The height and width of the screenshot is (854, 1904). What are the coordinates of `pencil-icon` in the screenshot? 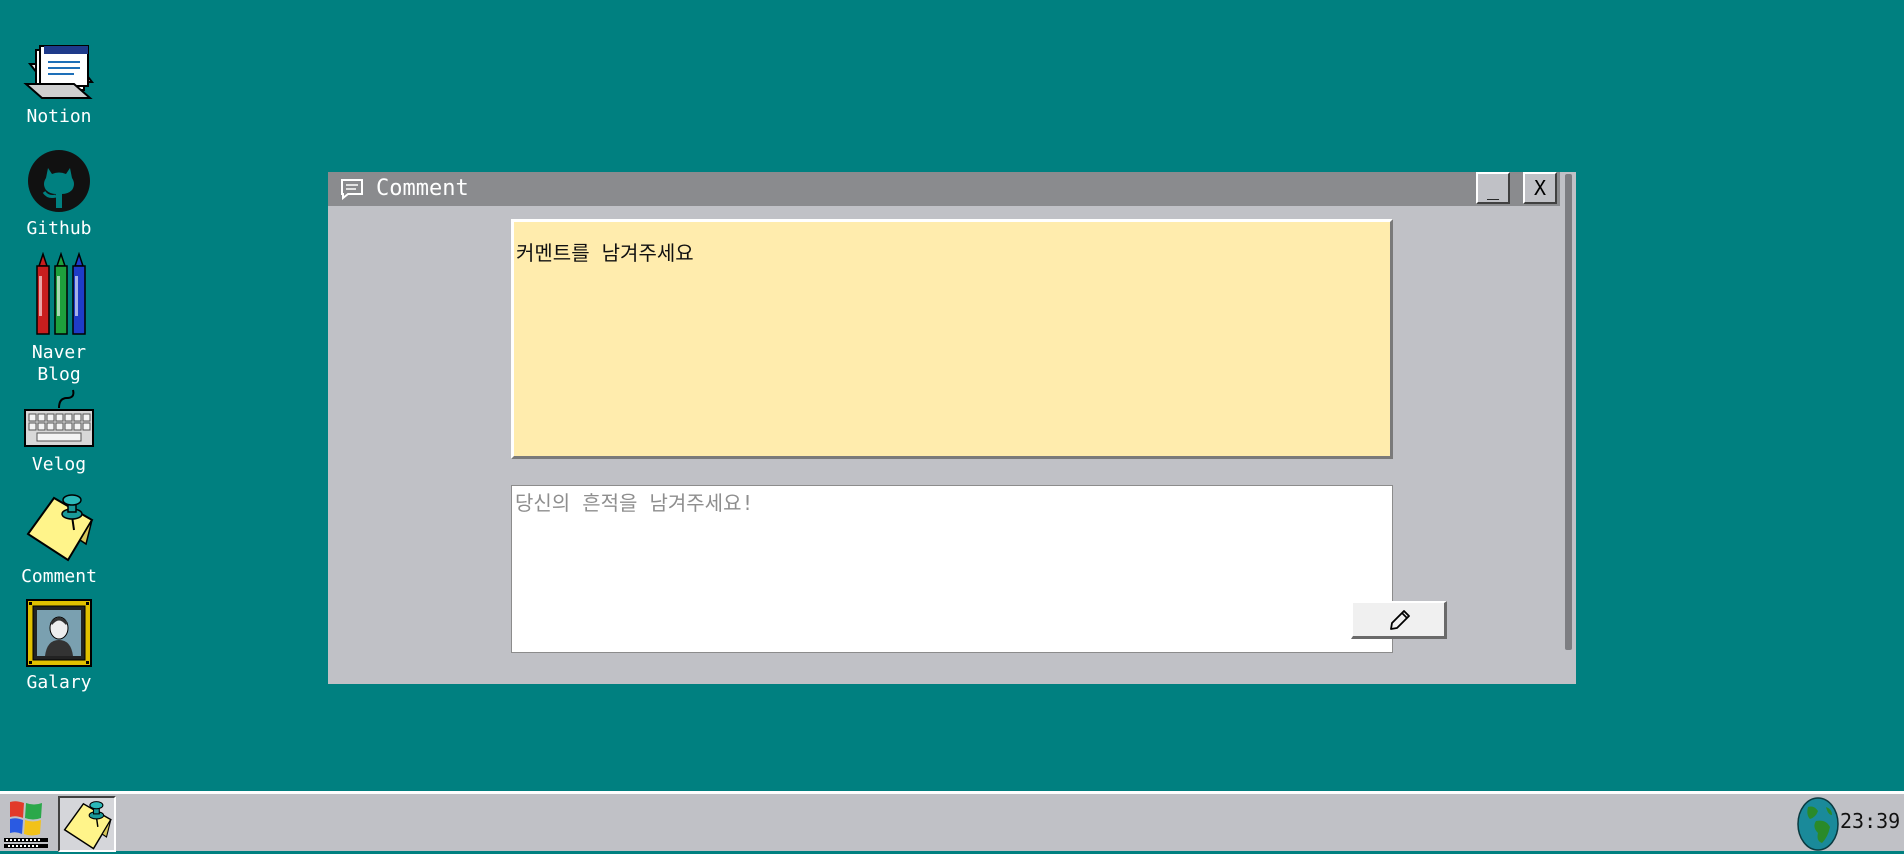 It's located at (1400, 620).